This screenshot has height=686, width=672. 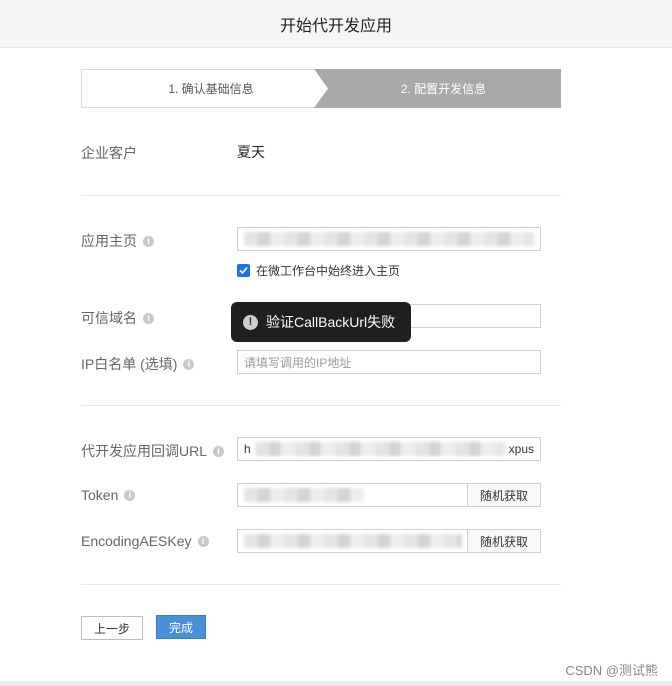 I want to click on error-toast: ! 验证CallBackUrl失败, so click(x=321, y=322).